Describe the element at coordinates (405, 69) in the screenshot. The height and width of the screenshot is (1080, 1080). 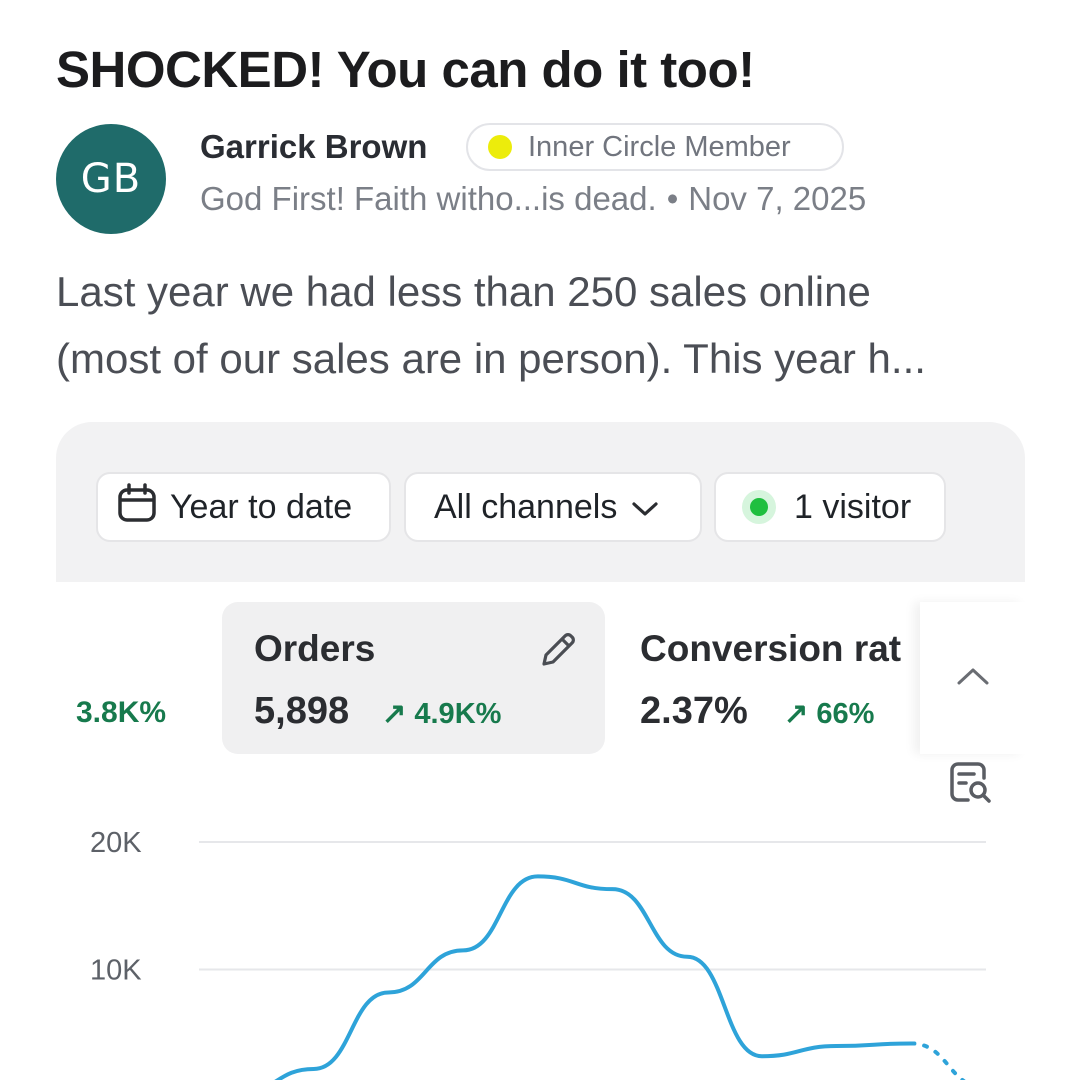
I see `post-title: SHOCKED! You can do it too!` at that location.